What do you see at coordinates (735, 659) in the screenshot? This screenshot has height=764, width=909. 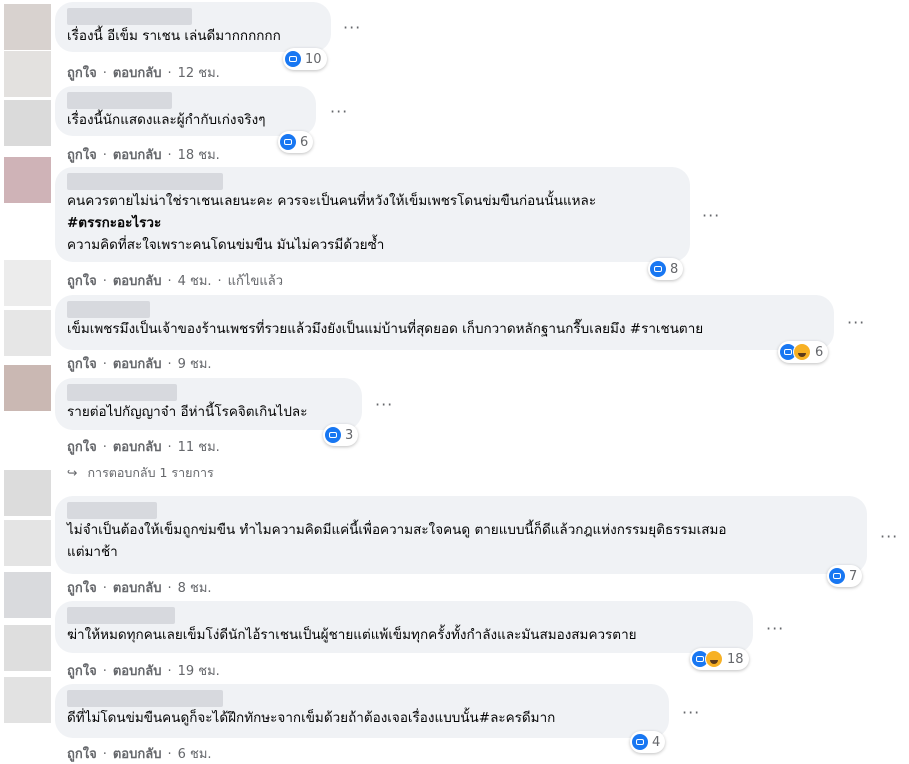 I see `reaction-count: 18` at bounding box center [735, 659].